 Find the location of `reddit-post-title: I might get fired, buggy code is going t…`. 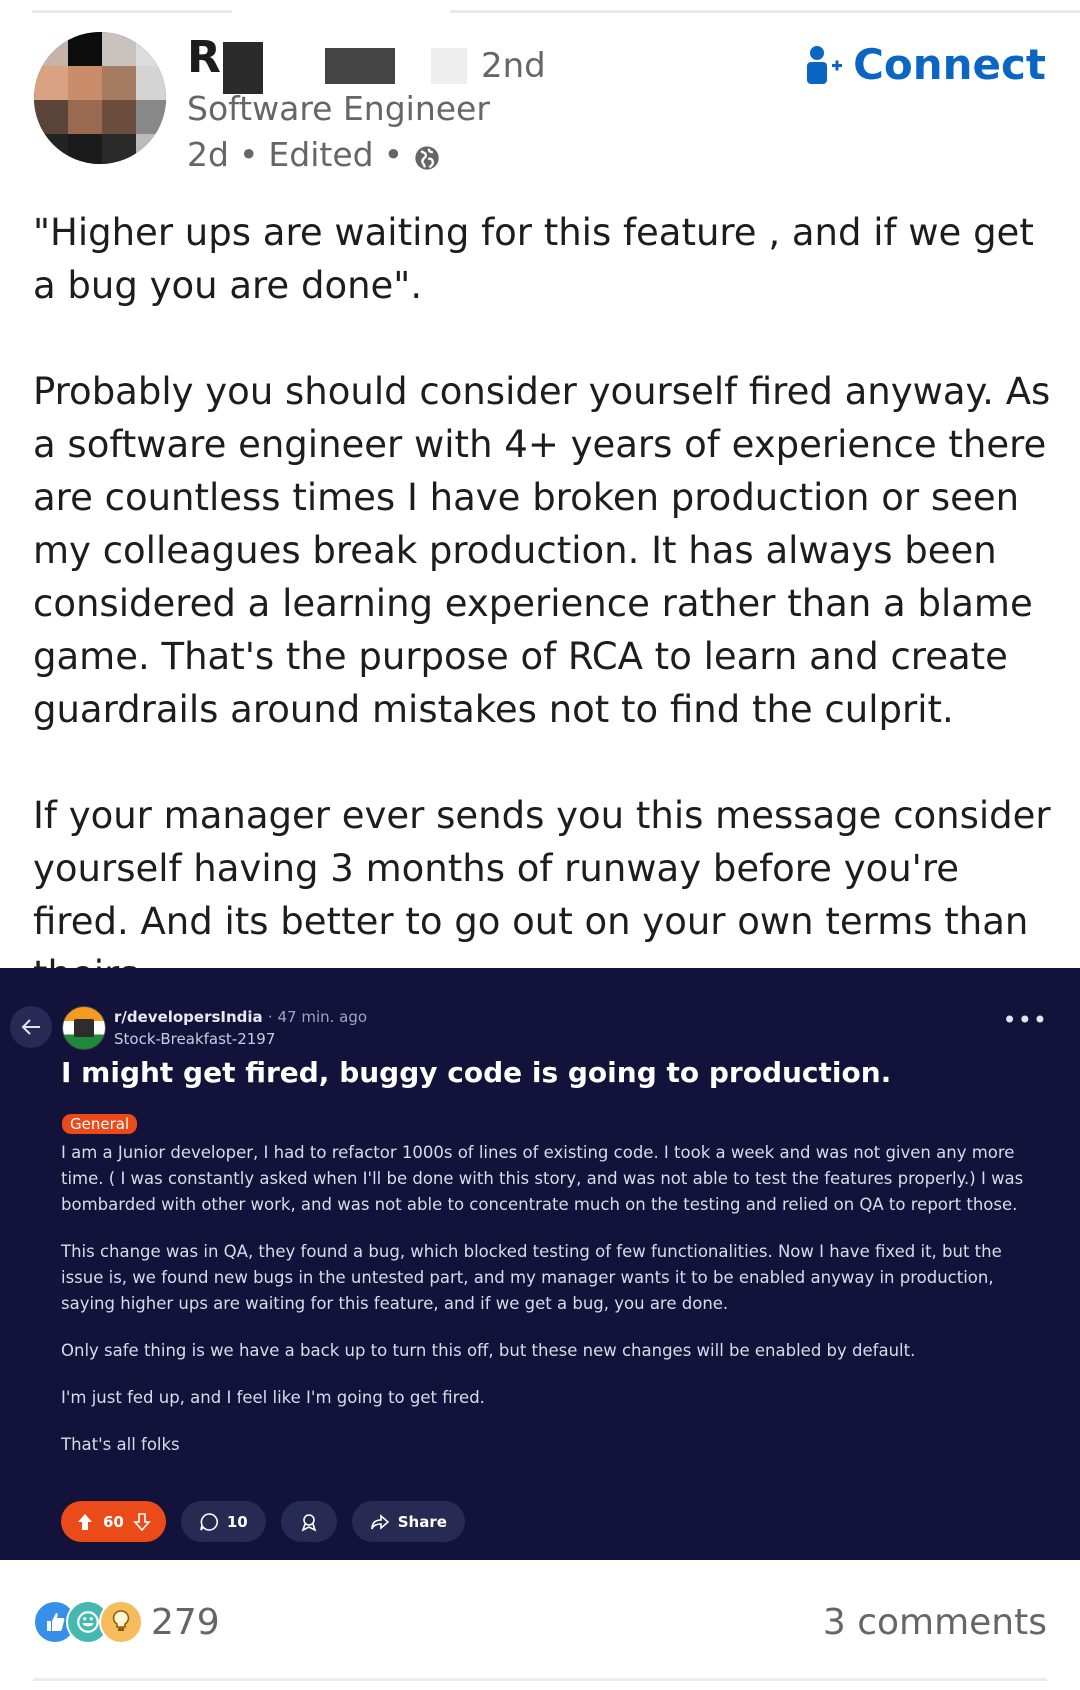

reddit-post-title: I might get fired, buggy code is going t… is located at coordinates (476, 1072).